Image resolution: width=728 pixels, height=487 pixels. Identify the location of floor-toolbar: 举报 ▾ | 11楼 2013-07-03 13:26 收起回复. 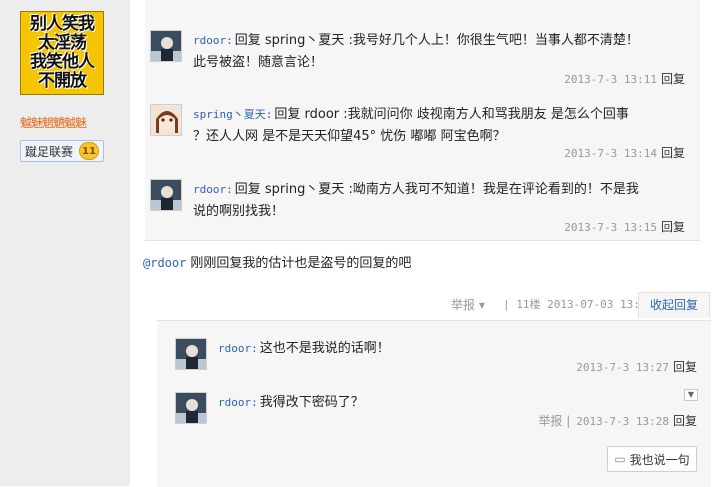
(589, 305).